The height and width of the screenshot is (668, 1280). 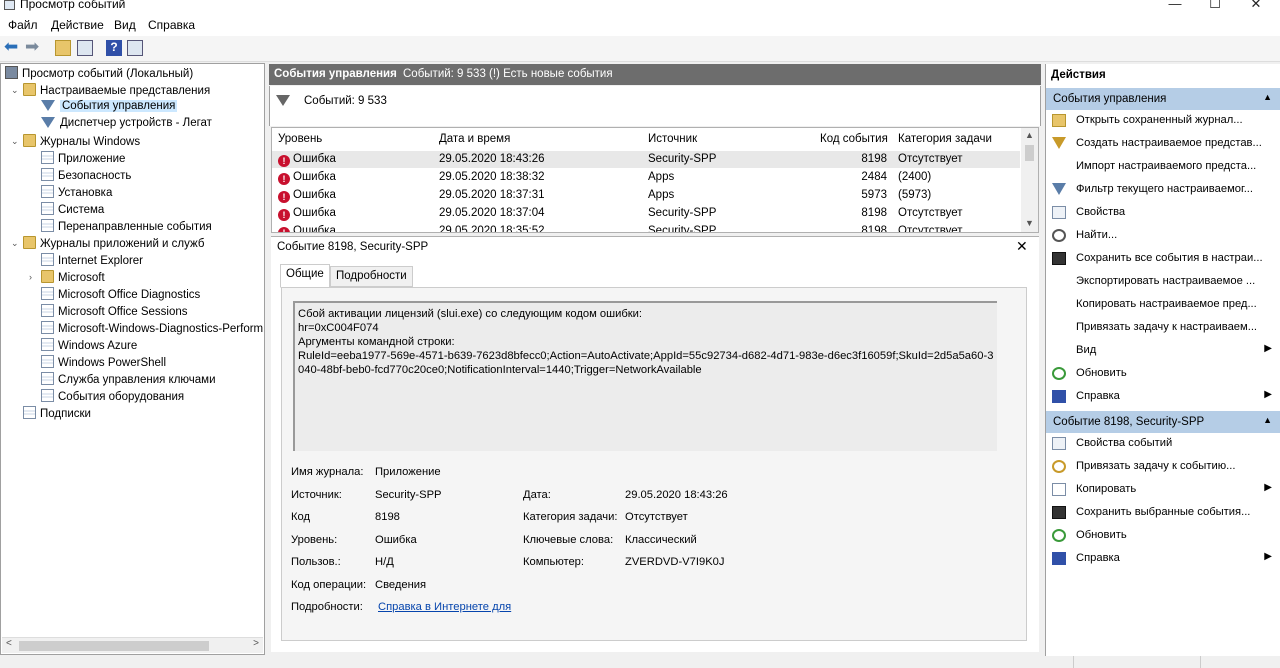 What do you see at coordinates (854, 139) in the screenshot?
I see `column-event-id: Код события` at bounding box center [854, 139].